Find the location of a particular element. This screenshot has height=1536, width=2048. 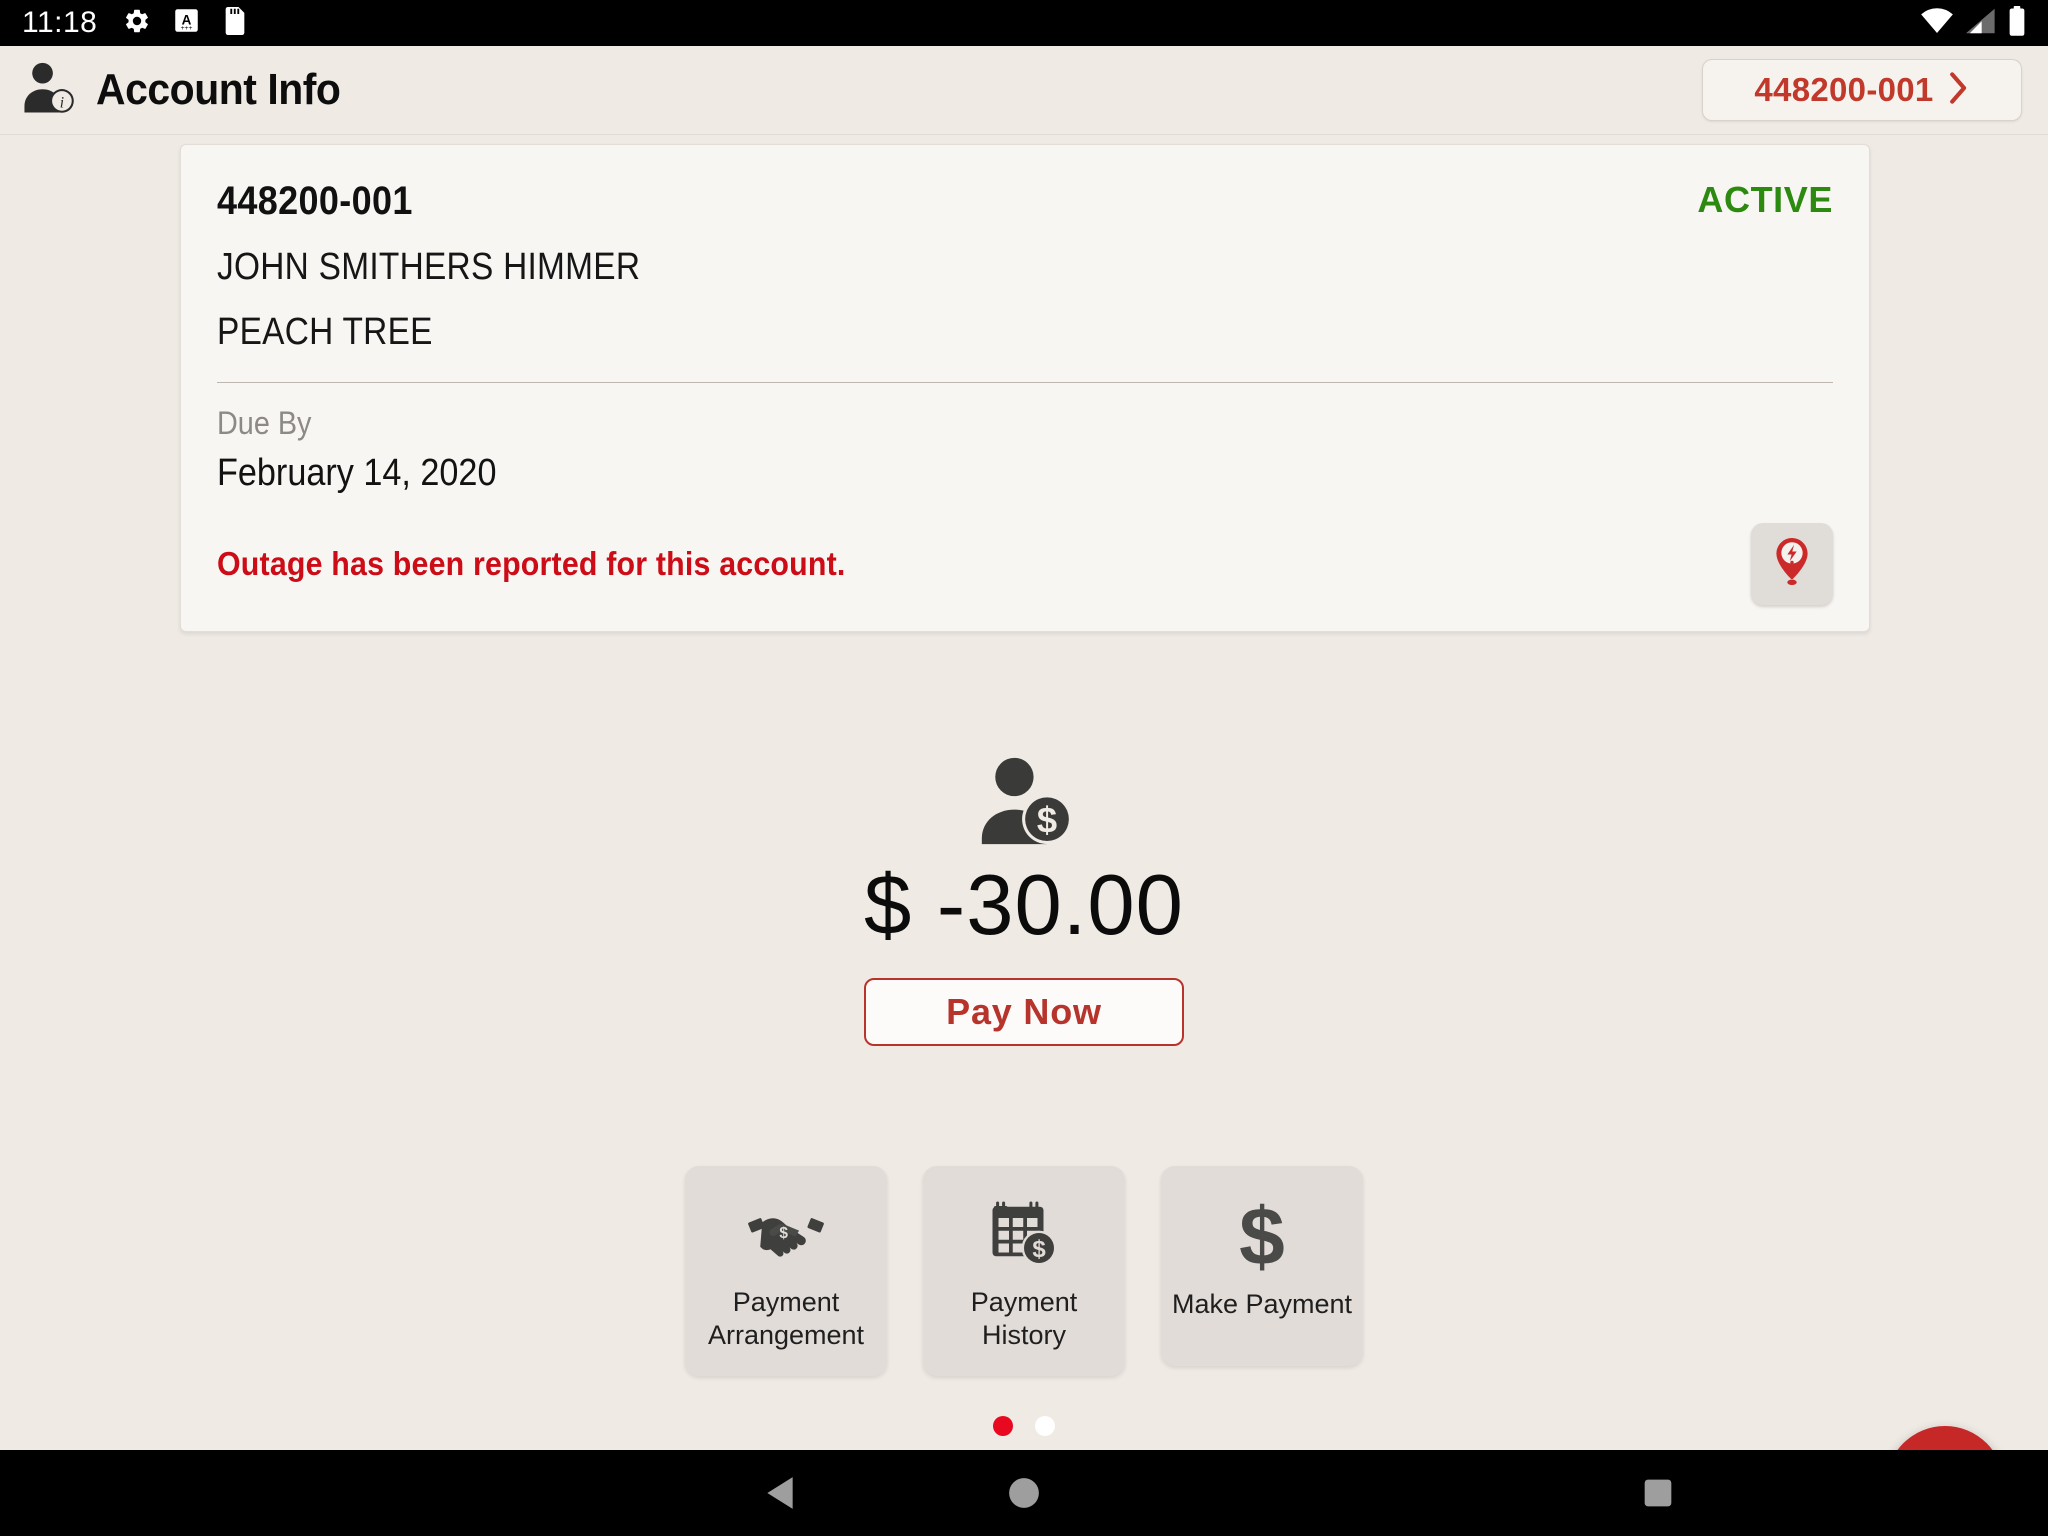

dollar-sign-icon: $ is located at coordinates (1262, 1235).